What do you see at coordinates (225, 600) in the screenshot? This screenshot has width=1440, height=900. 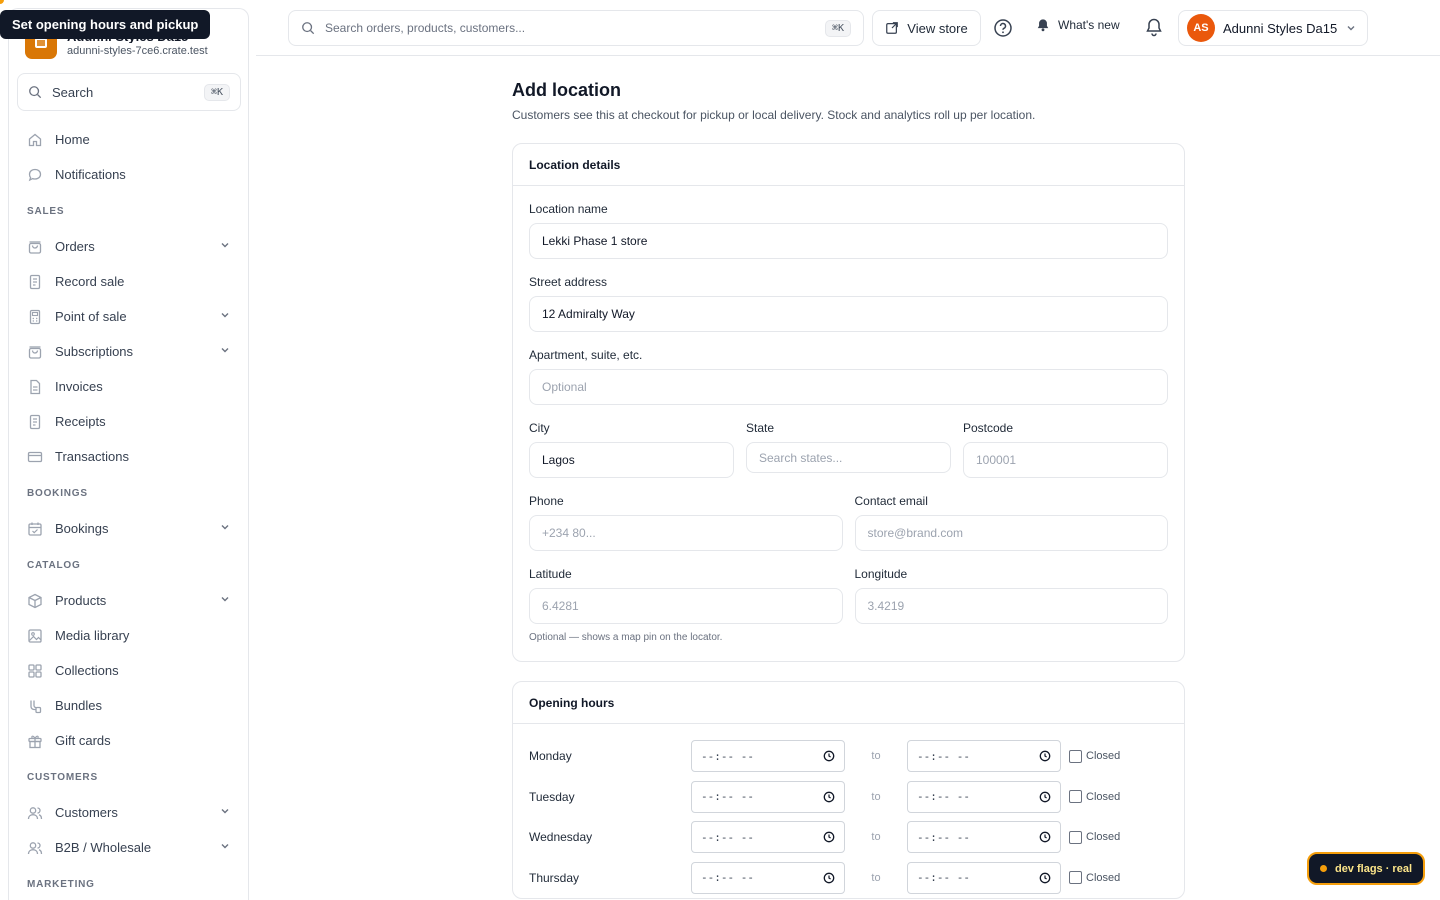 I see `chevron-down-icon` at bounding box center [225, 600].